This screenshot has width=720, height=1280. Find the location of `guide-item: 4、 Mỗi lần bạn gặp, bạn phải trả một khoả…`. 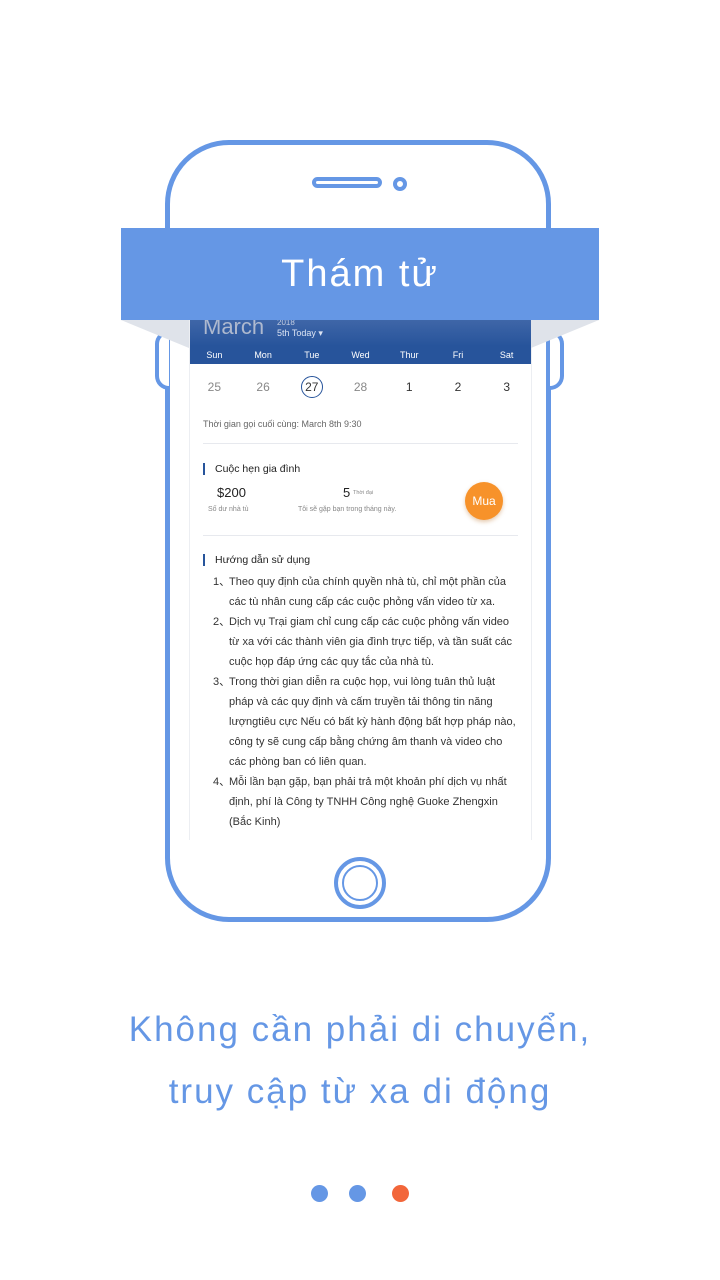

guide-item: 4、 Mỗi lần bạn gặp, bạn phải trả một khoả… is located at coordinates (365, 802).